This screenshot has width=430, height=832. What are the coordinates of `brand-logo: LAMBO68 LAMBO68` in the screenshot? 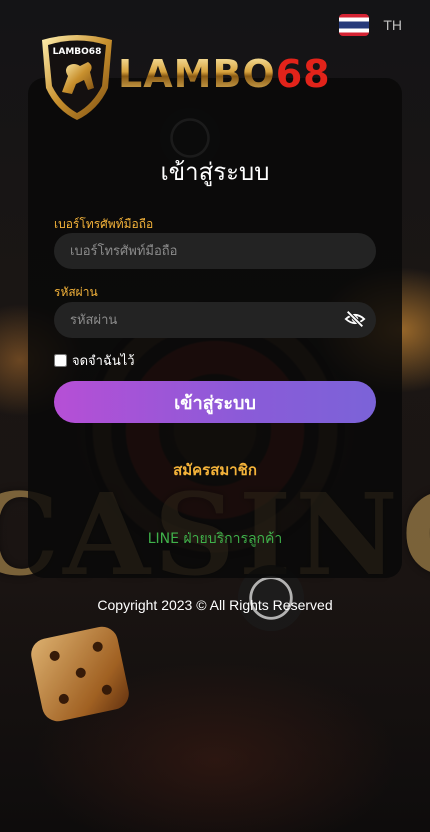 It's located at (208, 78).